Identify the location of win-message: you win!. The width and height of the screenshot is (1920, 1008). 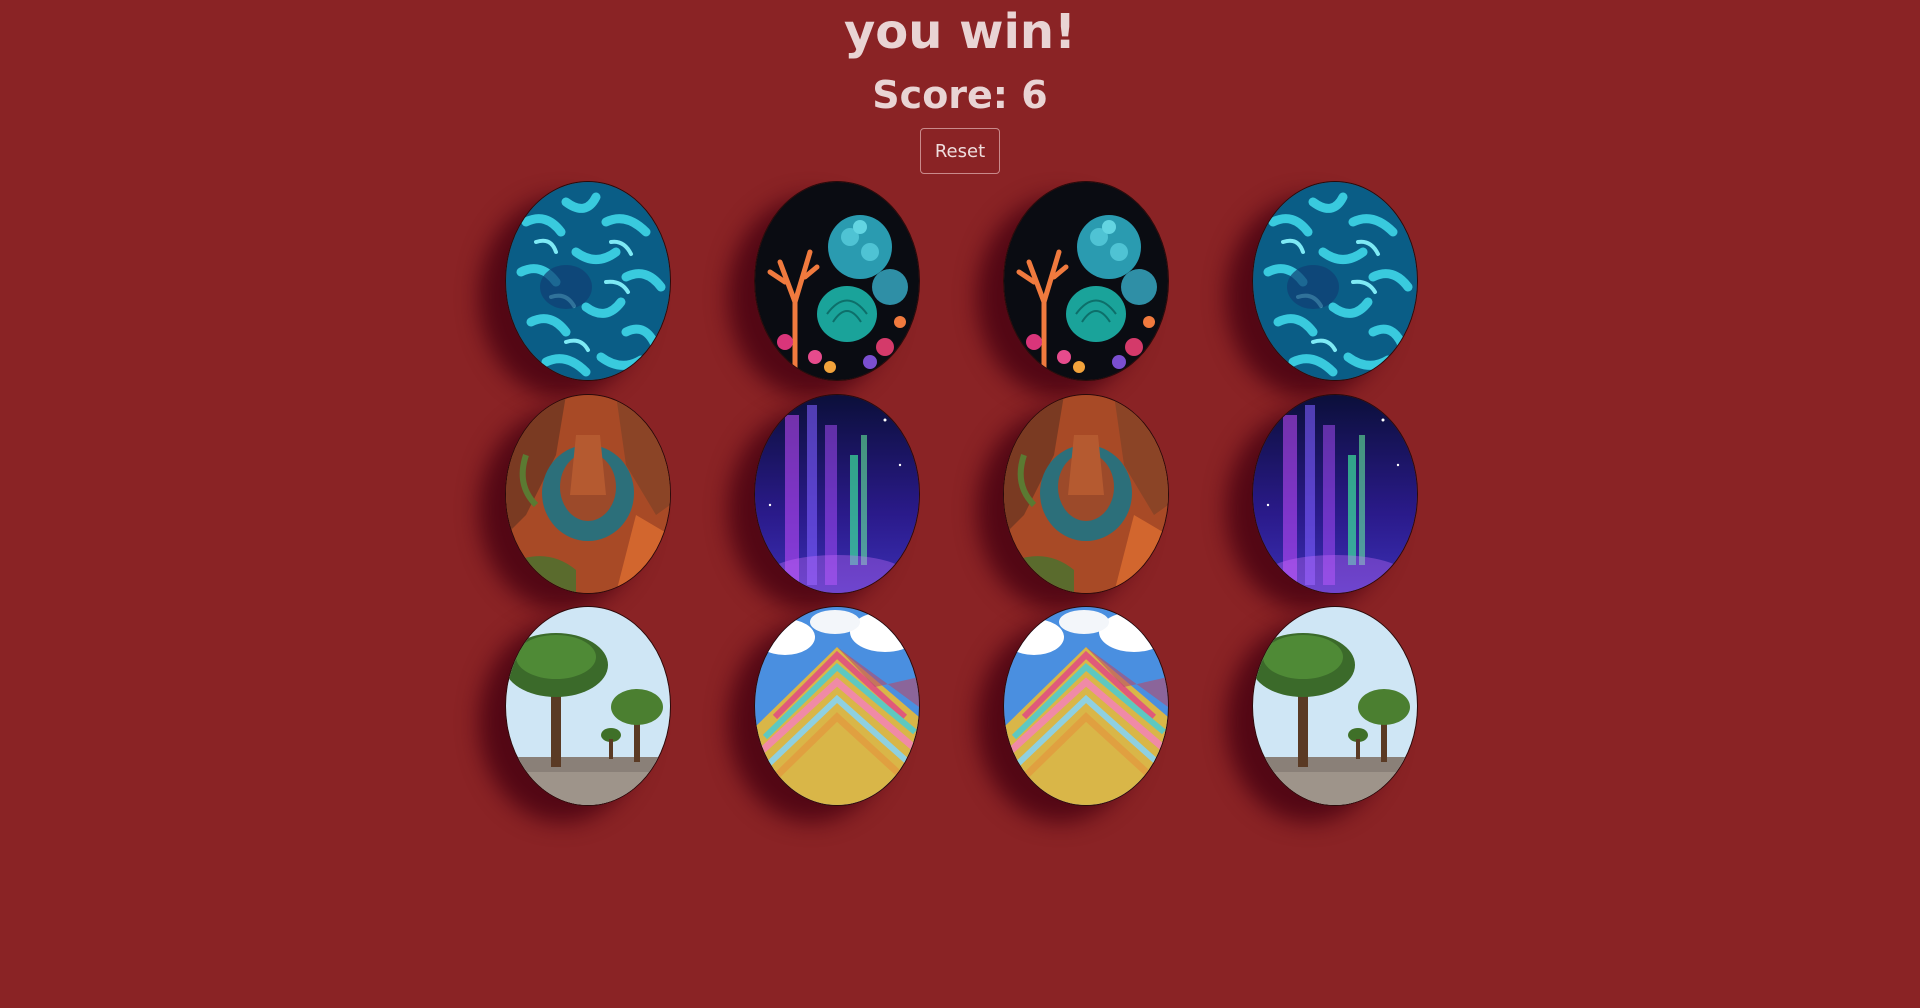
(959, 32).